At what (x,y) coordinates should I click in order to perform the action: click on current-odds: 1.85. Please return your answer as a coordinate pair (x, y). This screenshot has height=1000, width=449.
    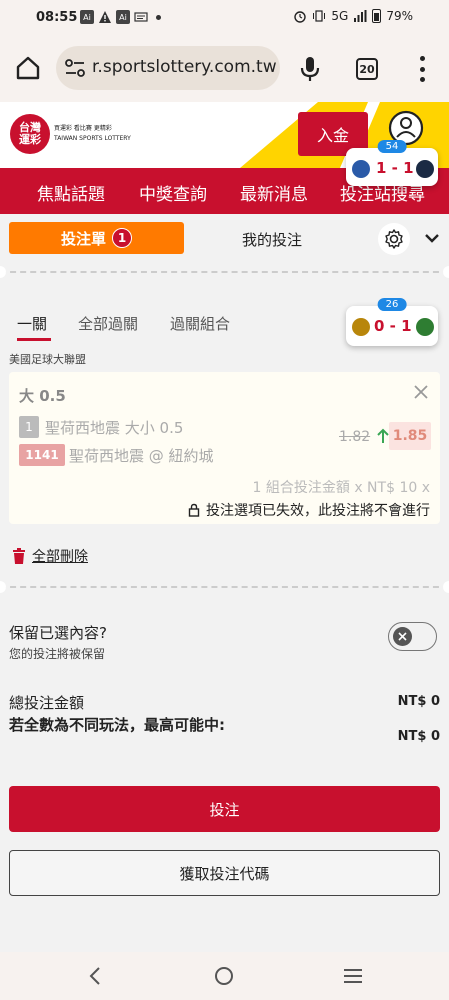
    Looking at the image, I should click on (410, 436).